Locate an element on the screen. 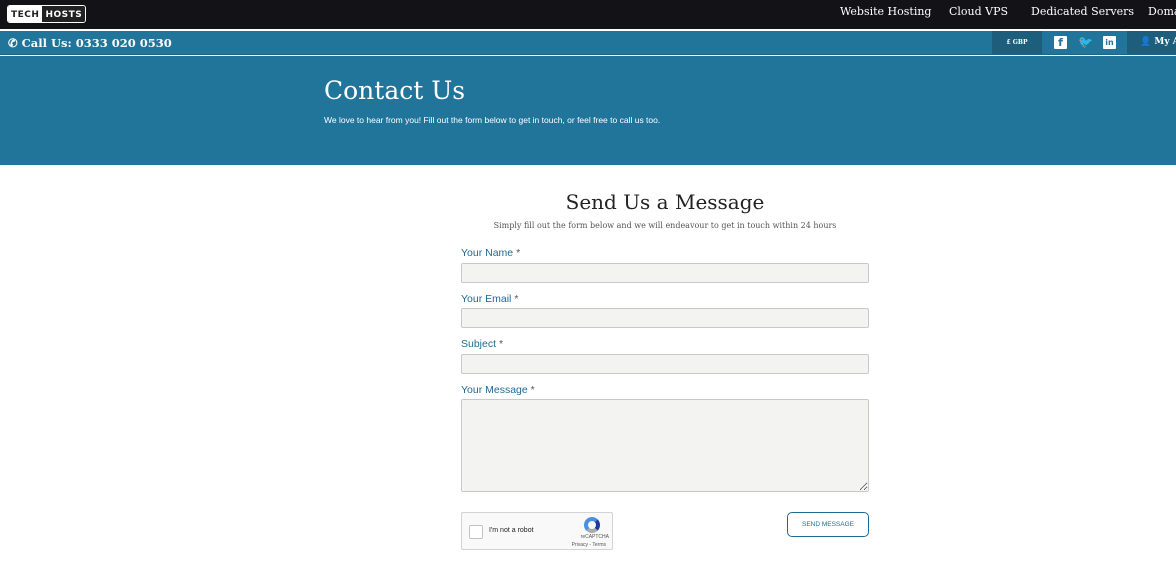 The width and height of the screenshot is (1176, 572). nav-cloud-vps: Cloud VPS is located at coordinates (978, 11).